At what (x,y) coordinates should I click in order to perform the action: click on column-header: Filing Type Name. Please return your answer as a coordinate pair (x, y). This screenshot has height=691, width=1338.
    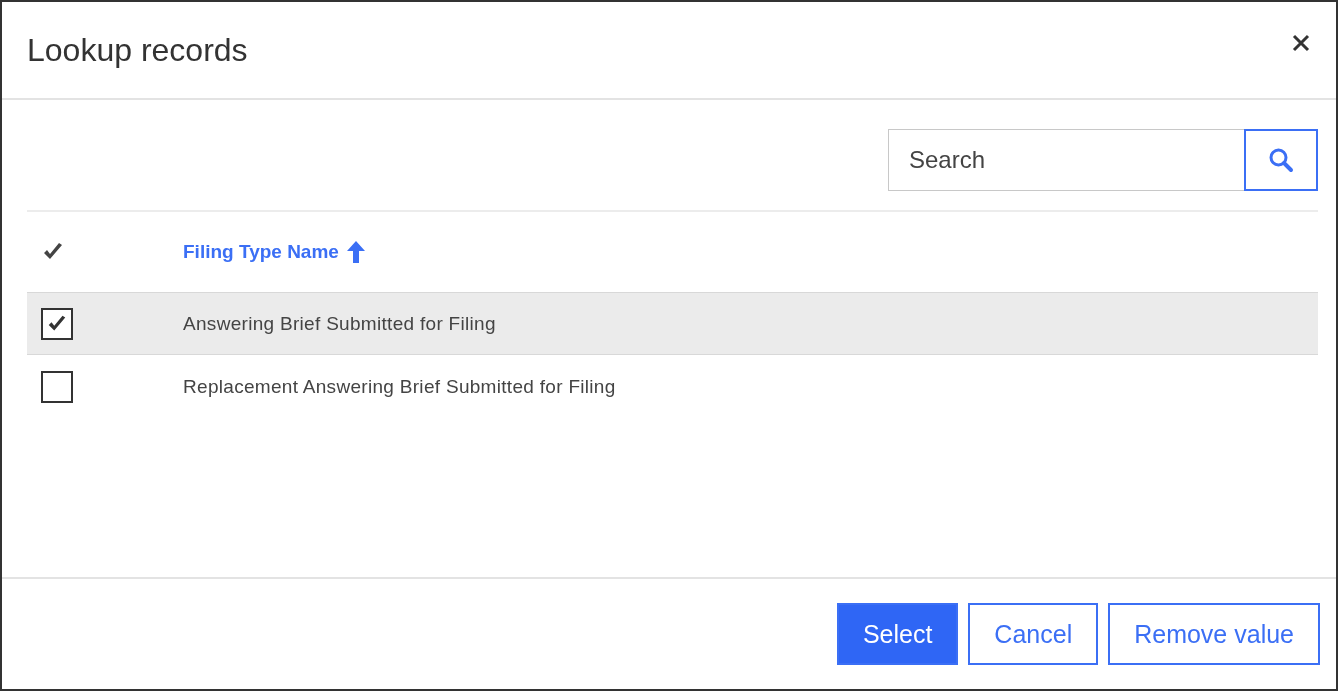
    Looking at the image, I should click on (274, 252).